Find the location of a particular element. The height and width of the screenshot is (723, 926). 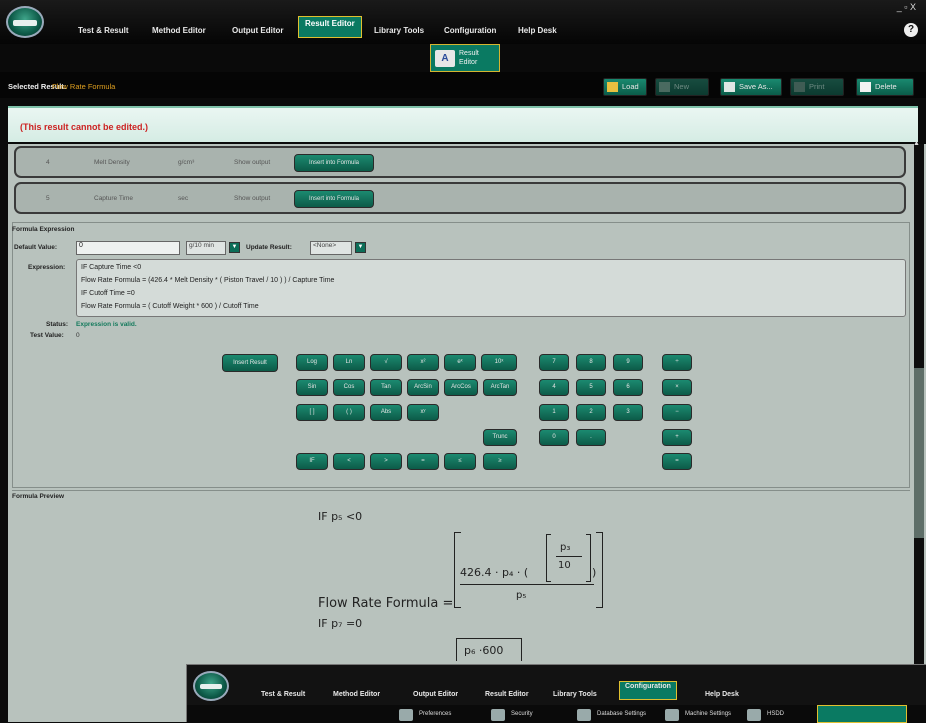

preview-inner-close: ) is located at coordinates (594, 572).